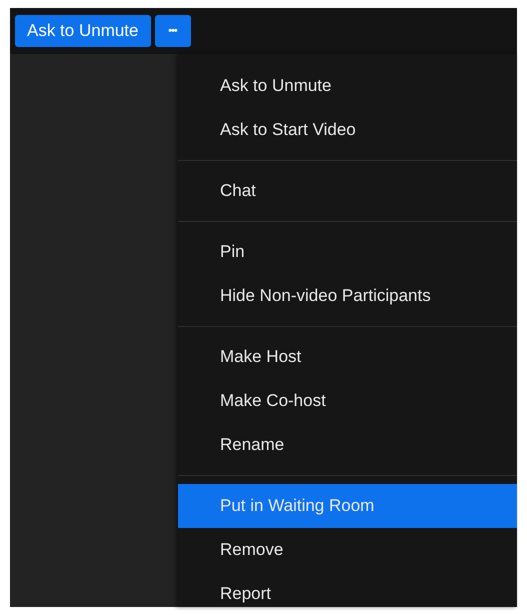 This screenshot has width=527, height=615. What do you see at coordinates (347, 550) in the screenshot?
I see `menu-item: Remove` at bounding box center [347, 550].